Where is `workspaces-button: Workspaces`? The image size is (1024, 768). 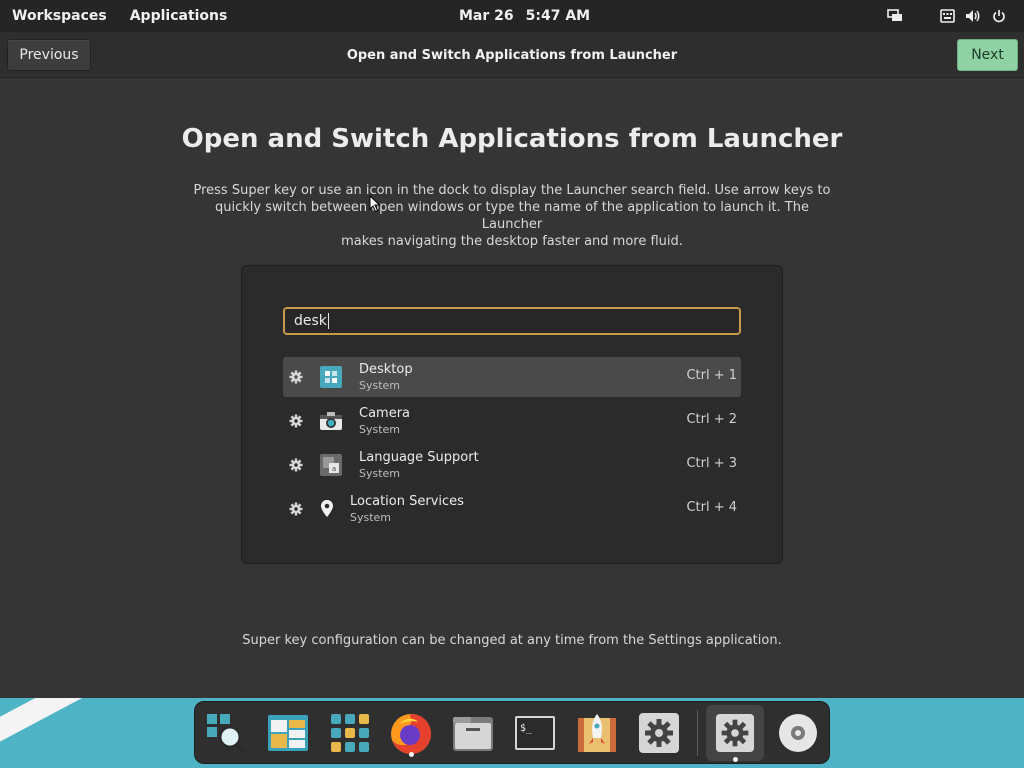 workspaces-button: Workspaces is located at coordinates (59, 16).